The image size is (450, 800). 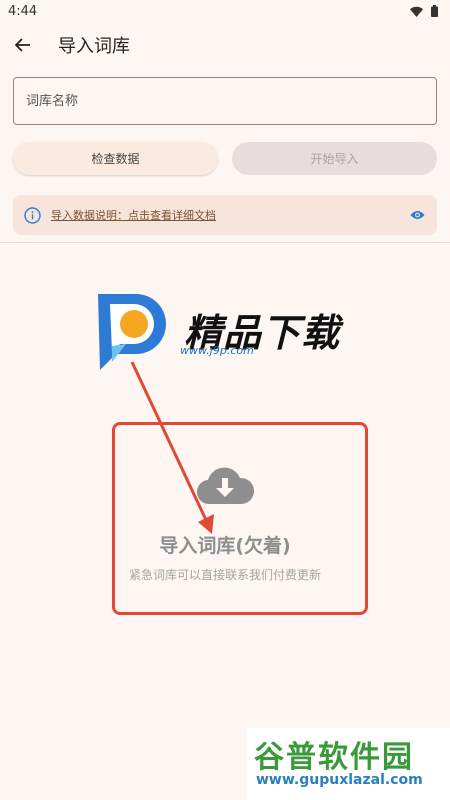 What do you see at coordinates (225, 101) in the screenshot?
I see `dictionary-name-input` at bounding box center [225, 101].